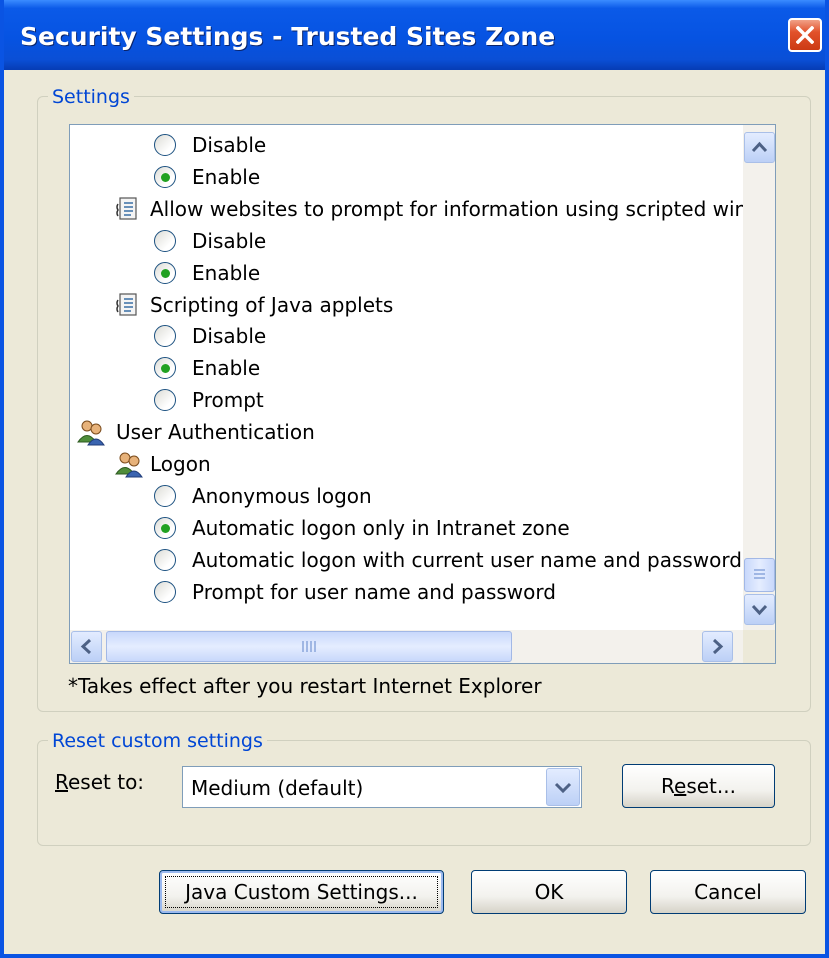 The image size is (829, 958). I want to click on horizontal-scrollbar, so click(406, 646).